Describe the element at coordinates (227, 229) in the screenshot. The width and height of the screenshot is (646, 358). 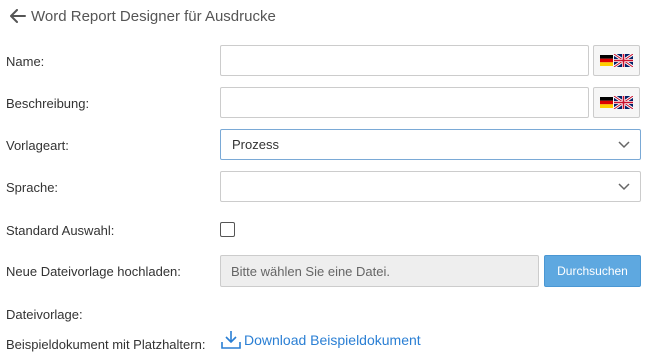
I see `default-selection-checkbox` at that location.